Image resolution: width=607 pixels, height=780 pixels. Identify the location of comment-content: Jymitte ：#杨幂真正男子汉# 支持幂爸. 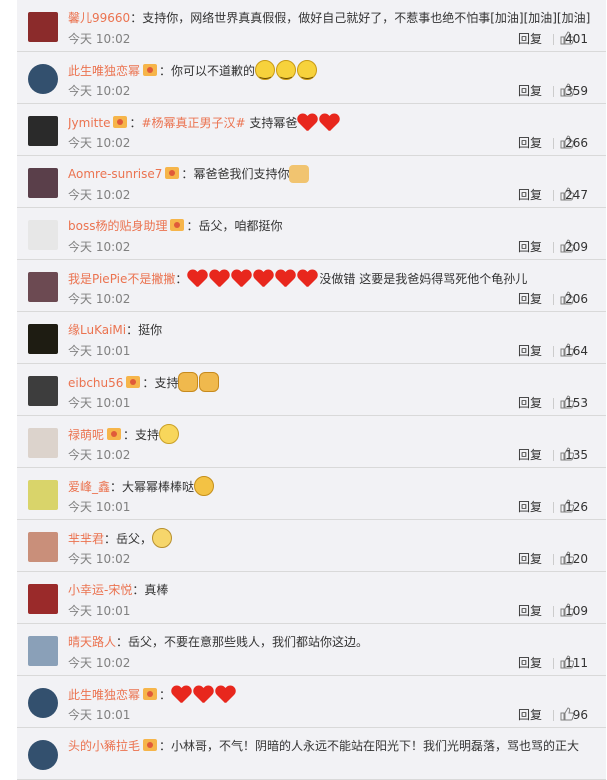
(333, 122).